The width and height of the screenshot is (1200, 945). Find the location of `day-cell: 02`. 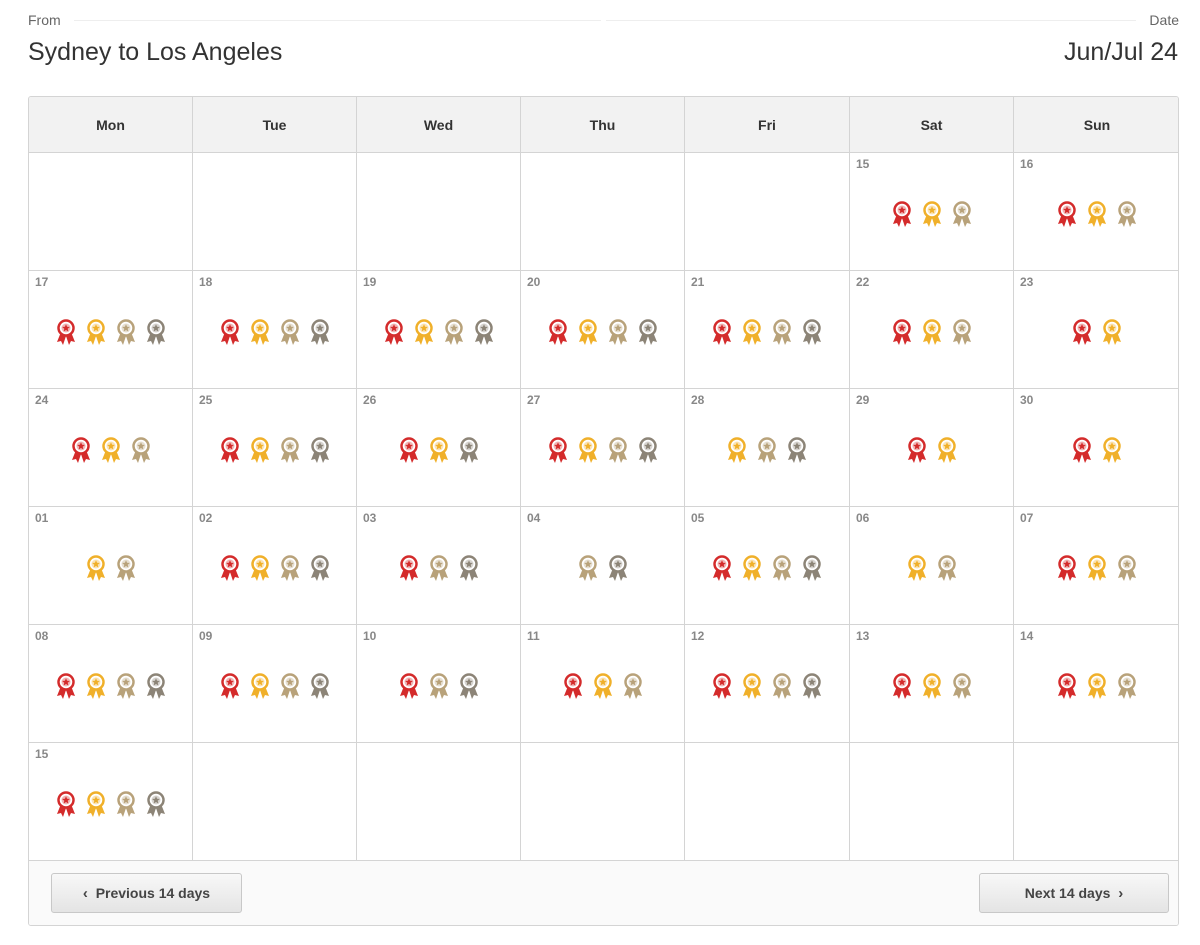

day-cell: 02 is located at coordinates (275, 566).